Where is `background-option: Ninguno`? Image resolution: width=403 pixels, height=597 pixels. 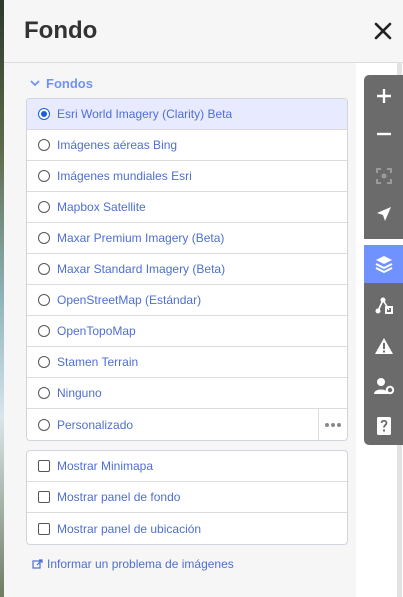
background-option: Ninguno is located at coordinates (187, 393).